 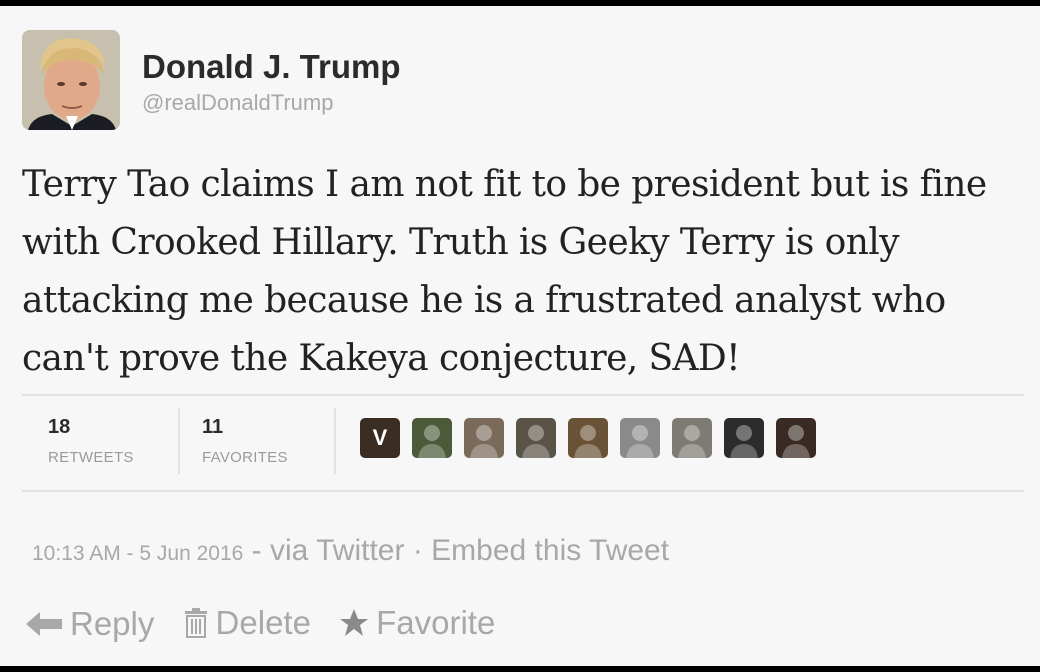 I want to click on tweet-stats: 18 RETWEETS 11 FAVORITES V, so click(x=520, y=444).